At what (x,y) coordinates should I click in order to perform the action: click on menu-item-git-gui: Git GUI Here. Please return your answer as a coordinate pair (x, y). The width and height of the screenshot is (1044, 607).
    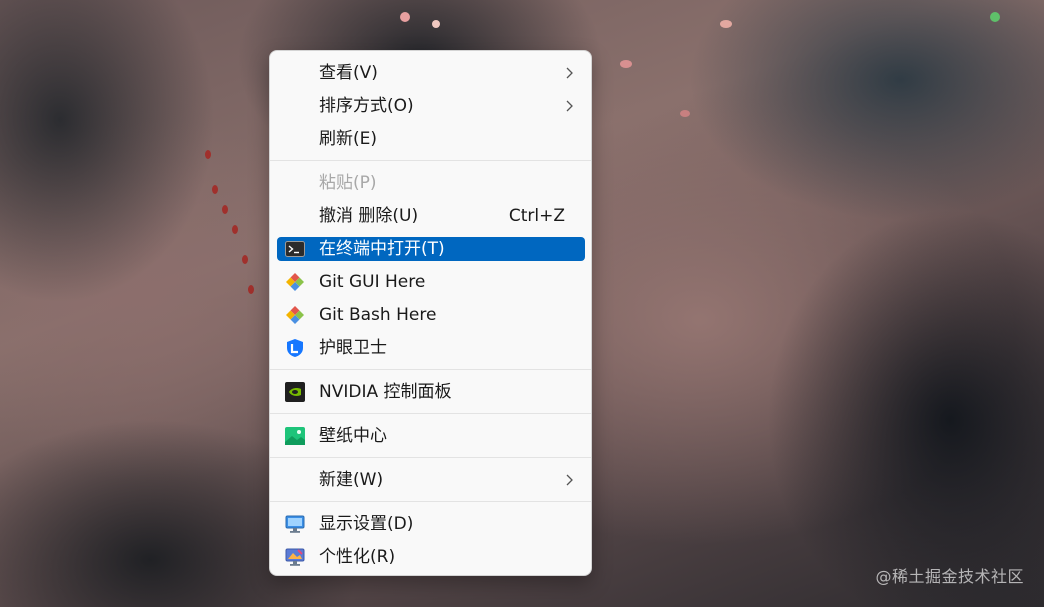
    Looking at the image, I should click on (431, 282).